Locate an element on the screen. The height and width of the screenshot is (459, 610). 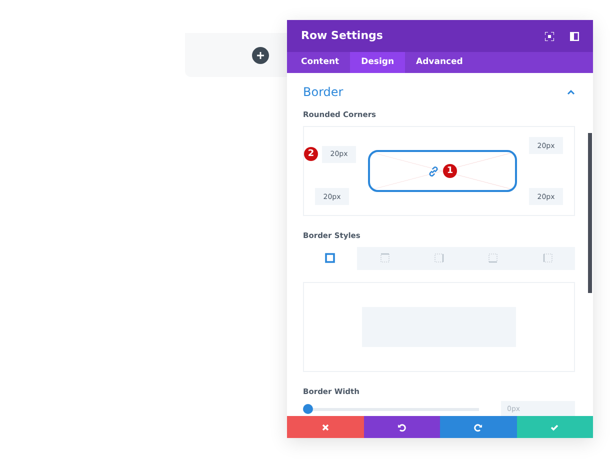
fullscreen-icon is located at coordinates (549, 36).